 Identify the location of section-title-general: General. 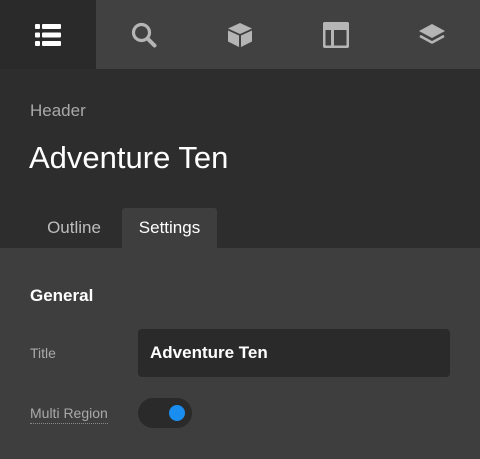
(62, 295).